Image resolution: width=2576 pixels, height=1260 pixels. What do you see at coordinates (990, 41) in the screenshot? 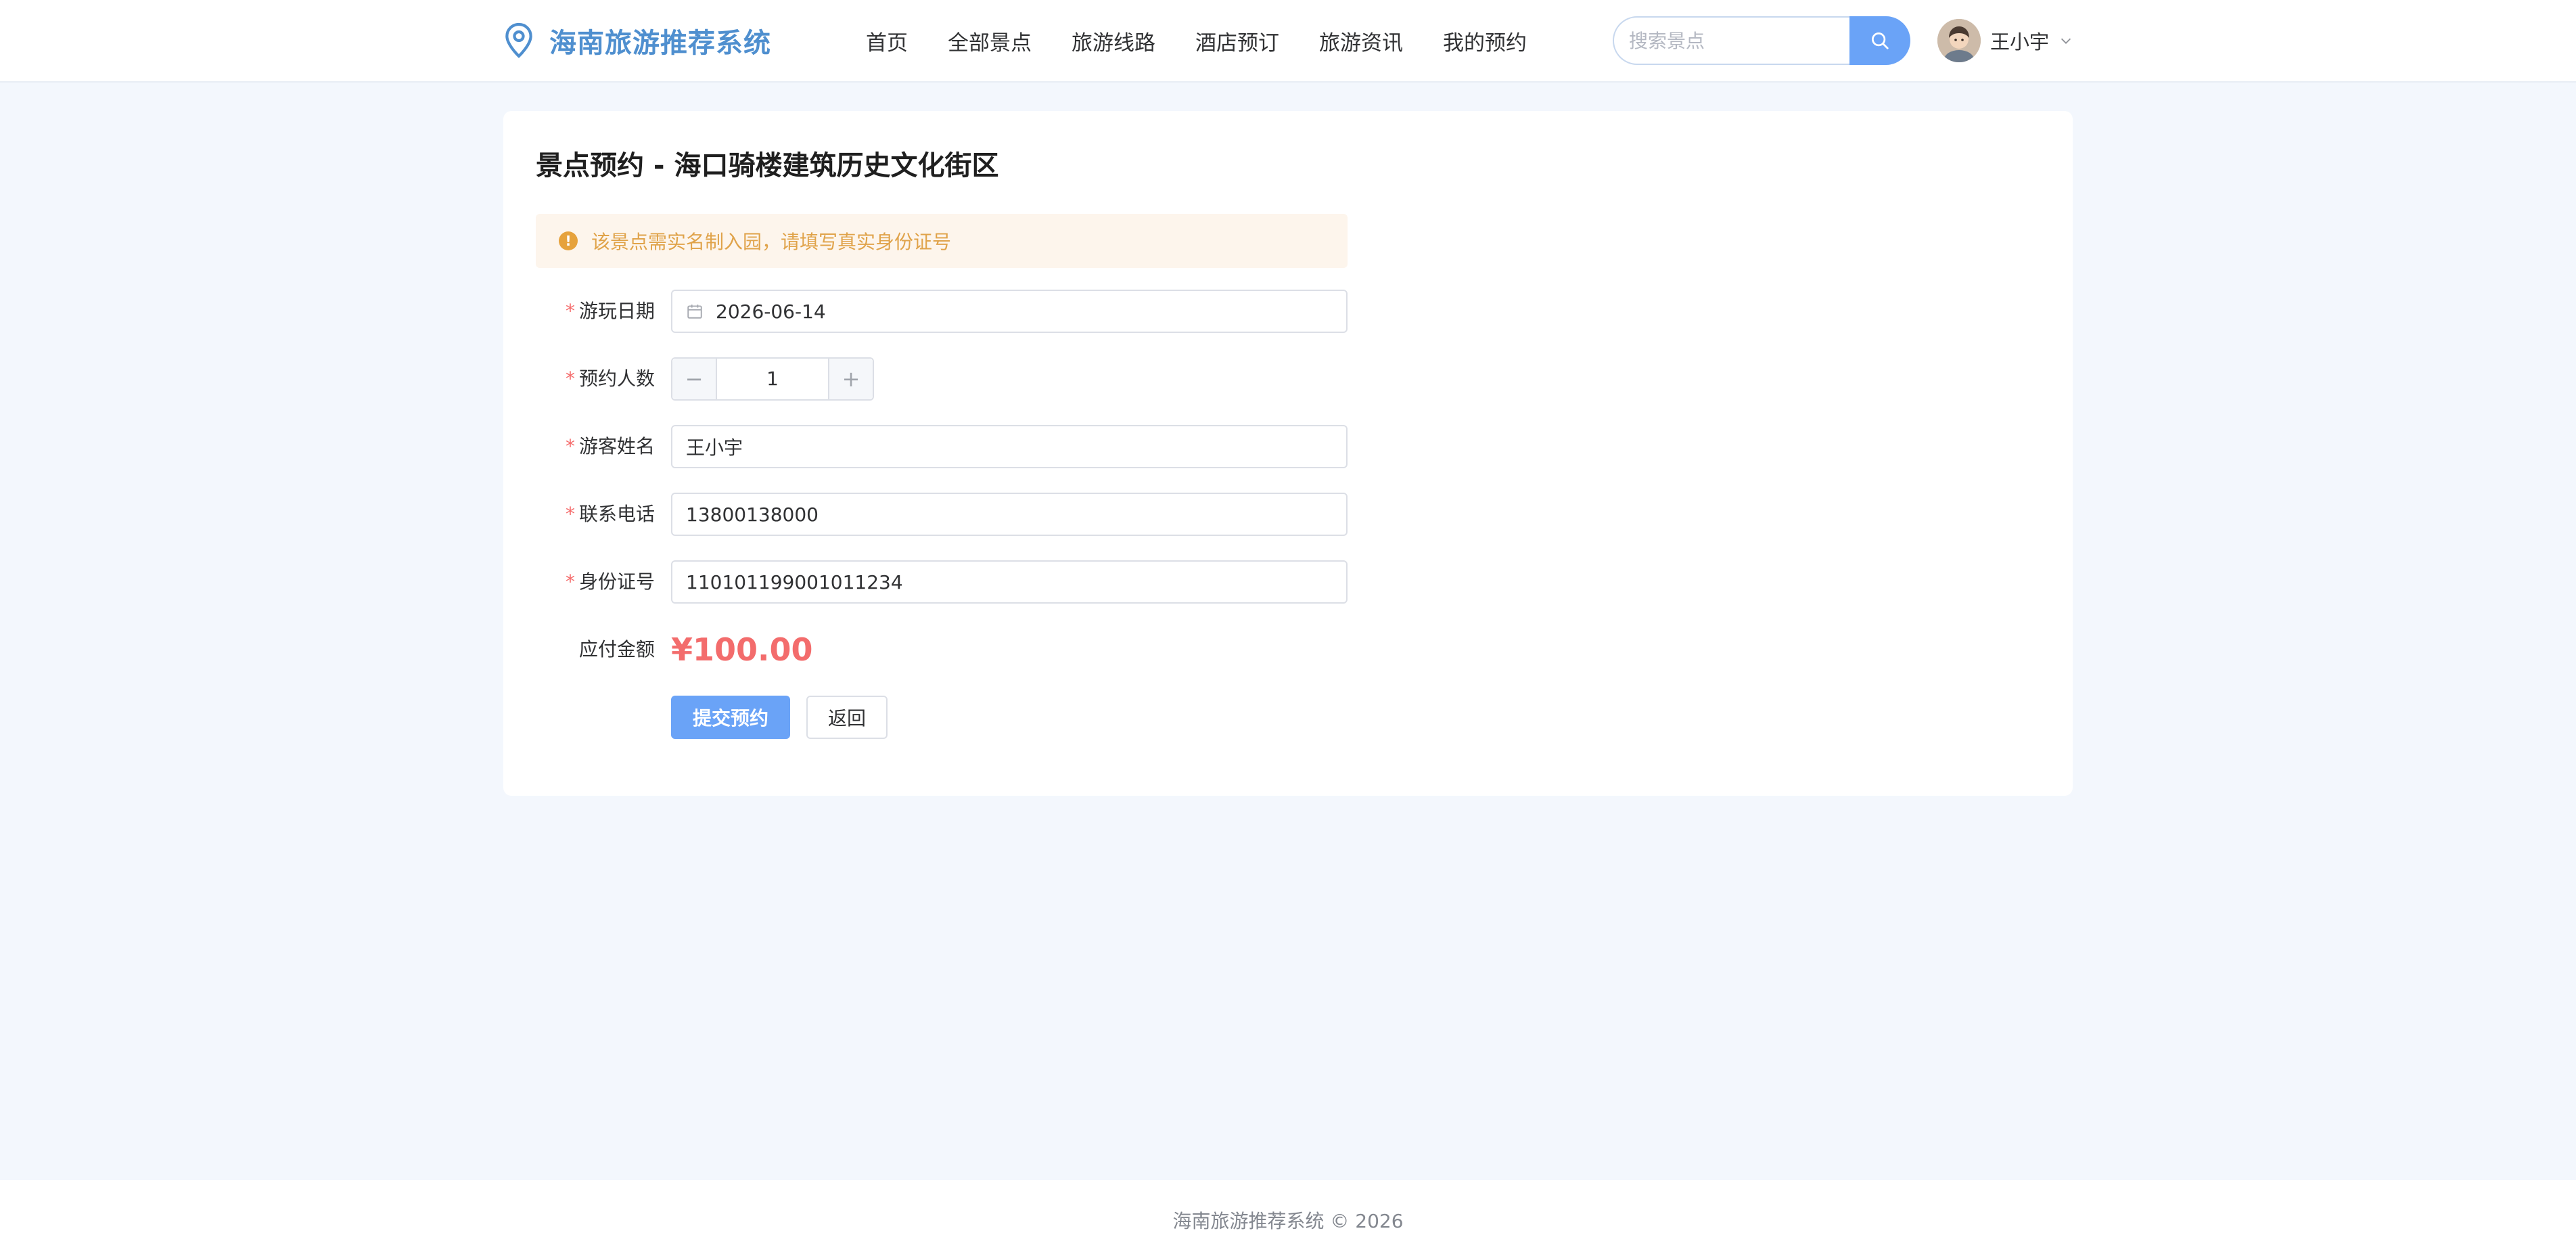
I see `nav-all-attractions: 全部景点` at bounding box center [990, 41].